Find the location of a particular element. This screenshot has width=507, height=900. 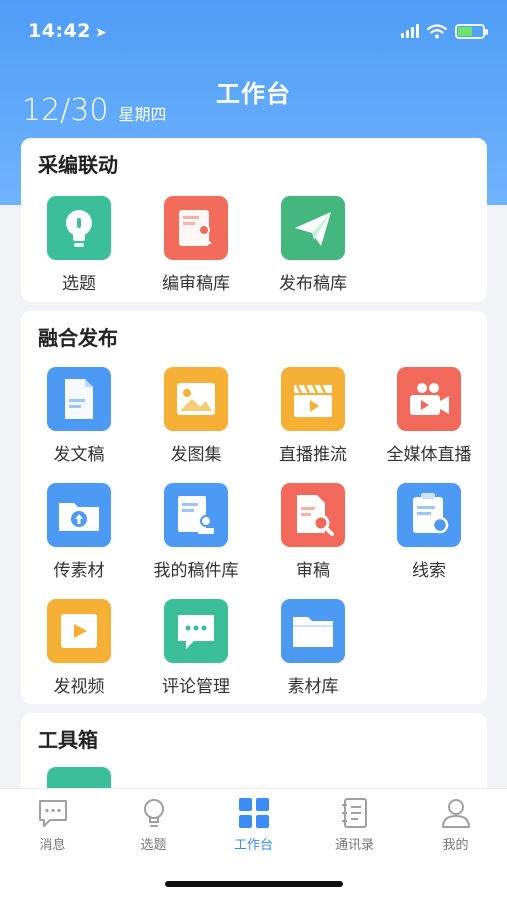

grid-item-label: 评论管理 is located at coordinates (196, 687).